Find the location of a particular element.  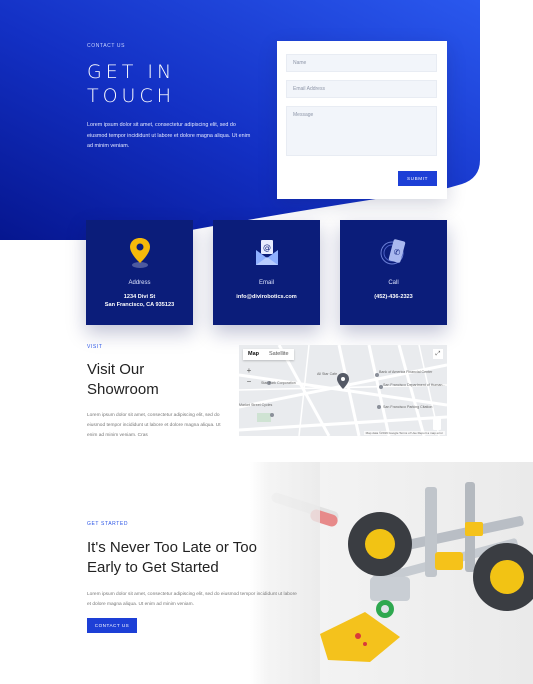

get-started-title-line2: Early to Get Started is located at coordinates (153, 567).